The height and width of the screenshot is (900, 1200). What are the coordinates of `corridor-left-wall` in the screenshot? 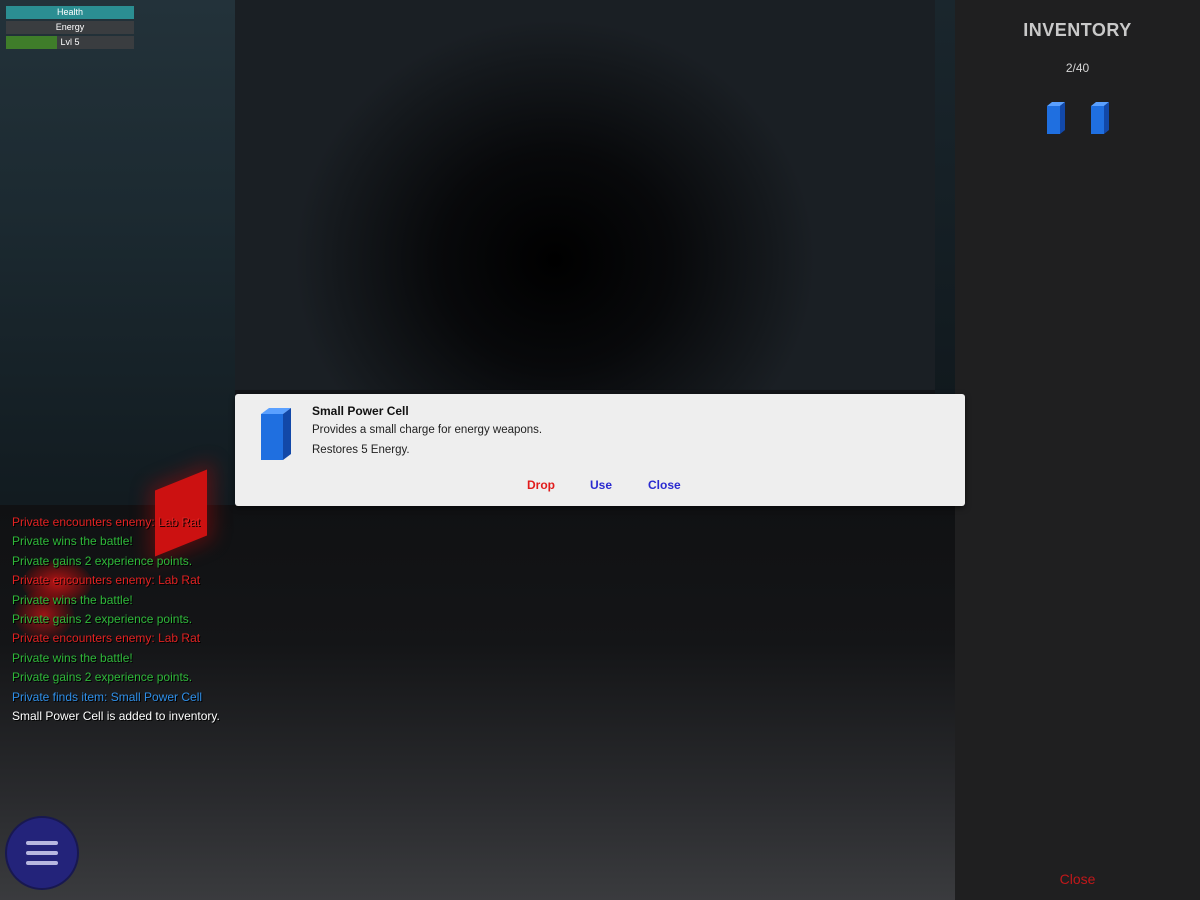 It's located at (117, 260).